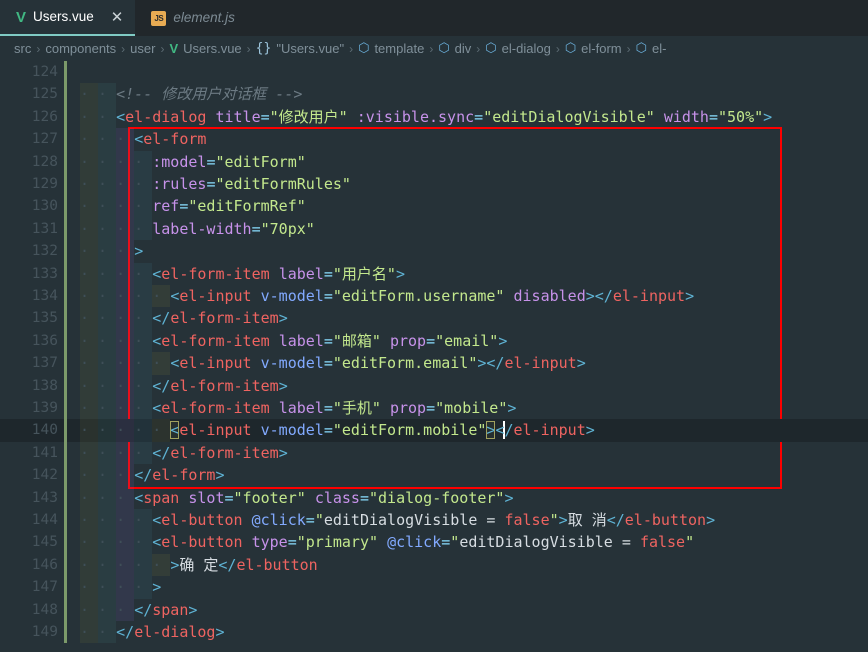  Describe the element at coordinates (68, 18) in the screenshot. I see `tab-users-vue: V Users.vue ✕` at that location.